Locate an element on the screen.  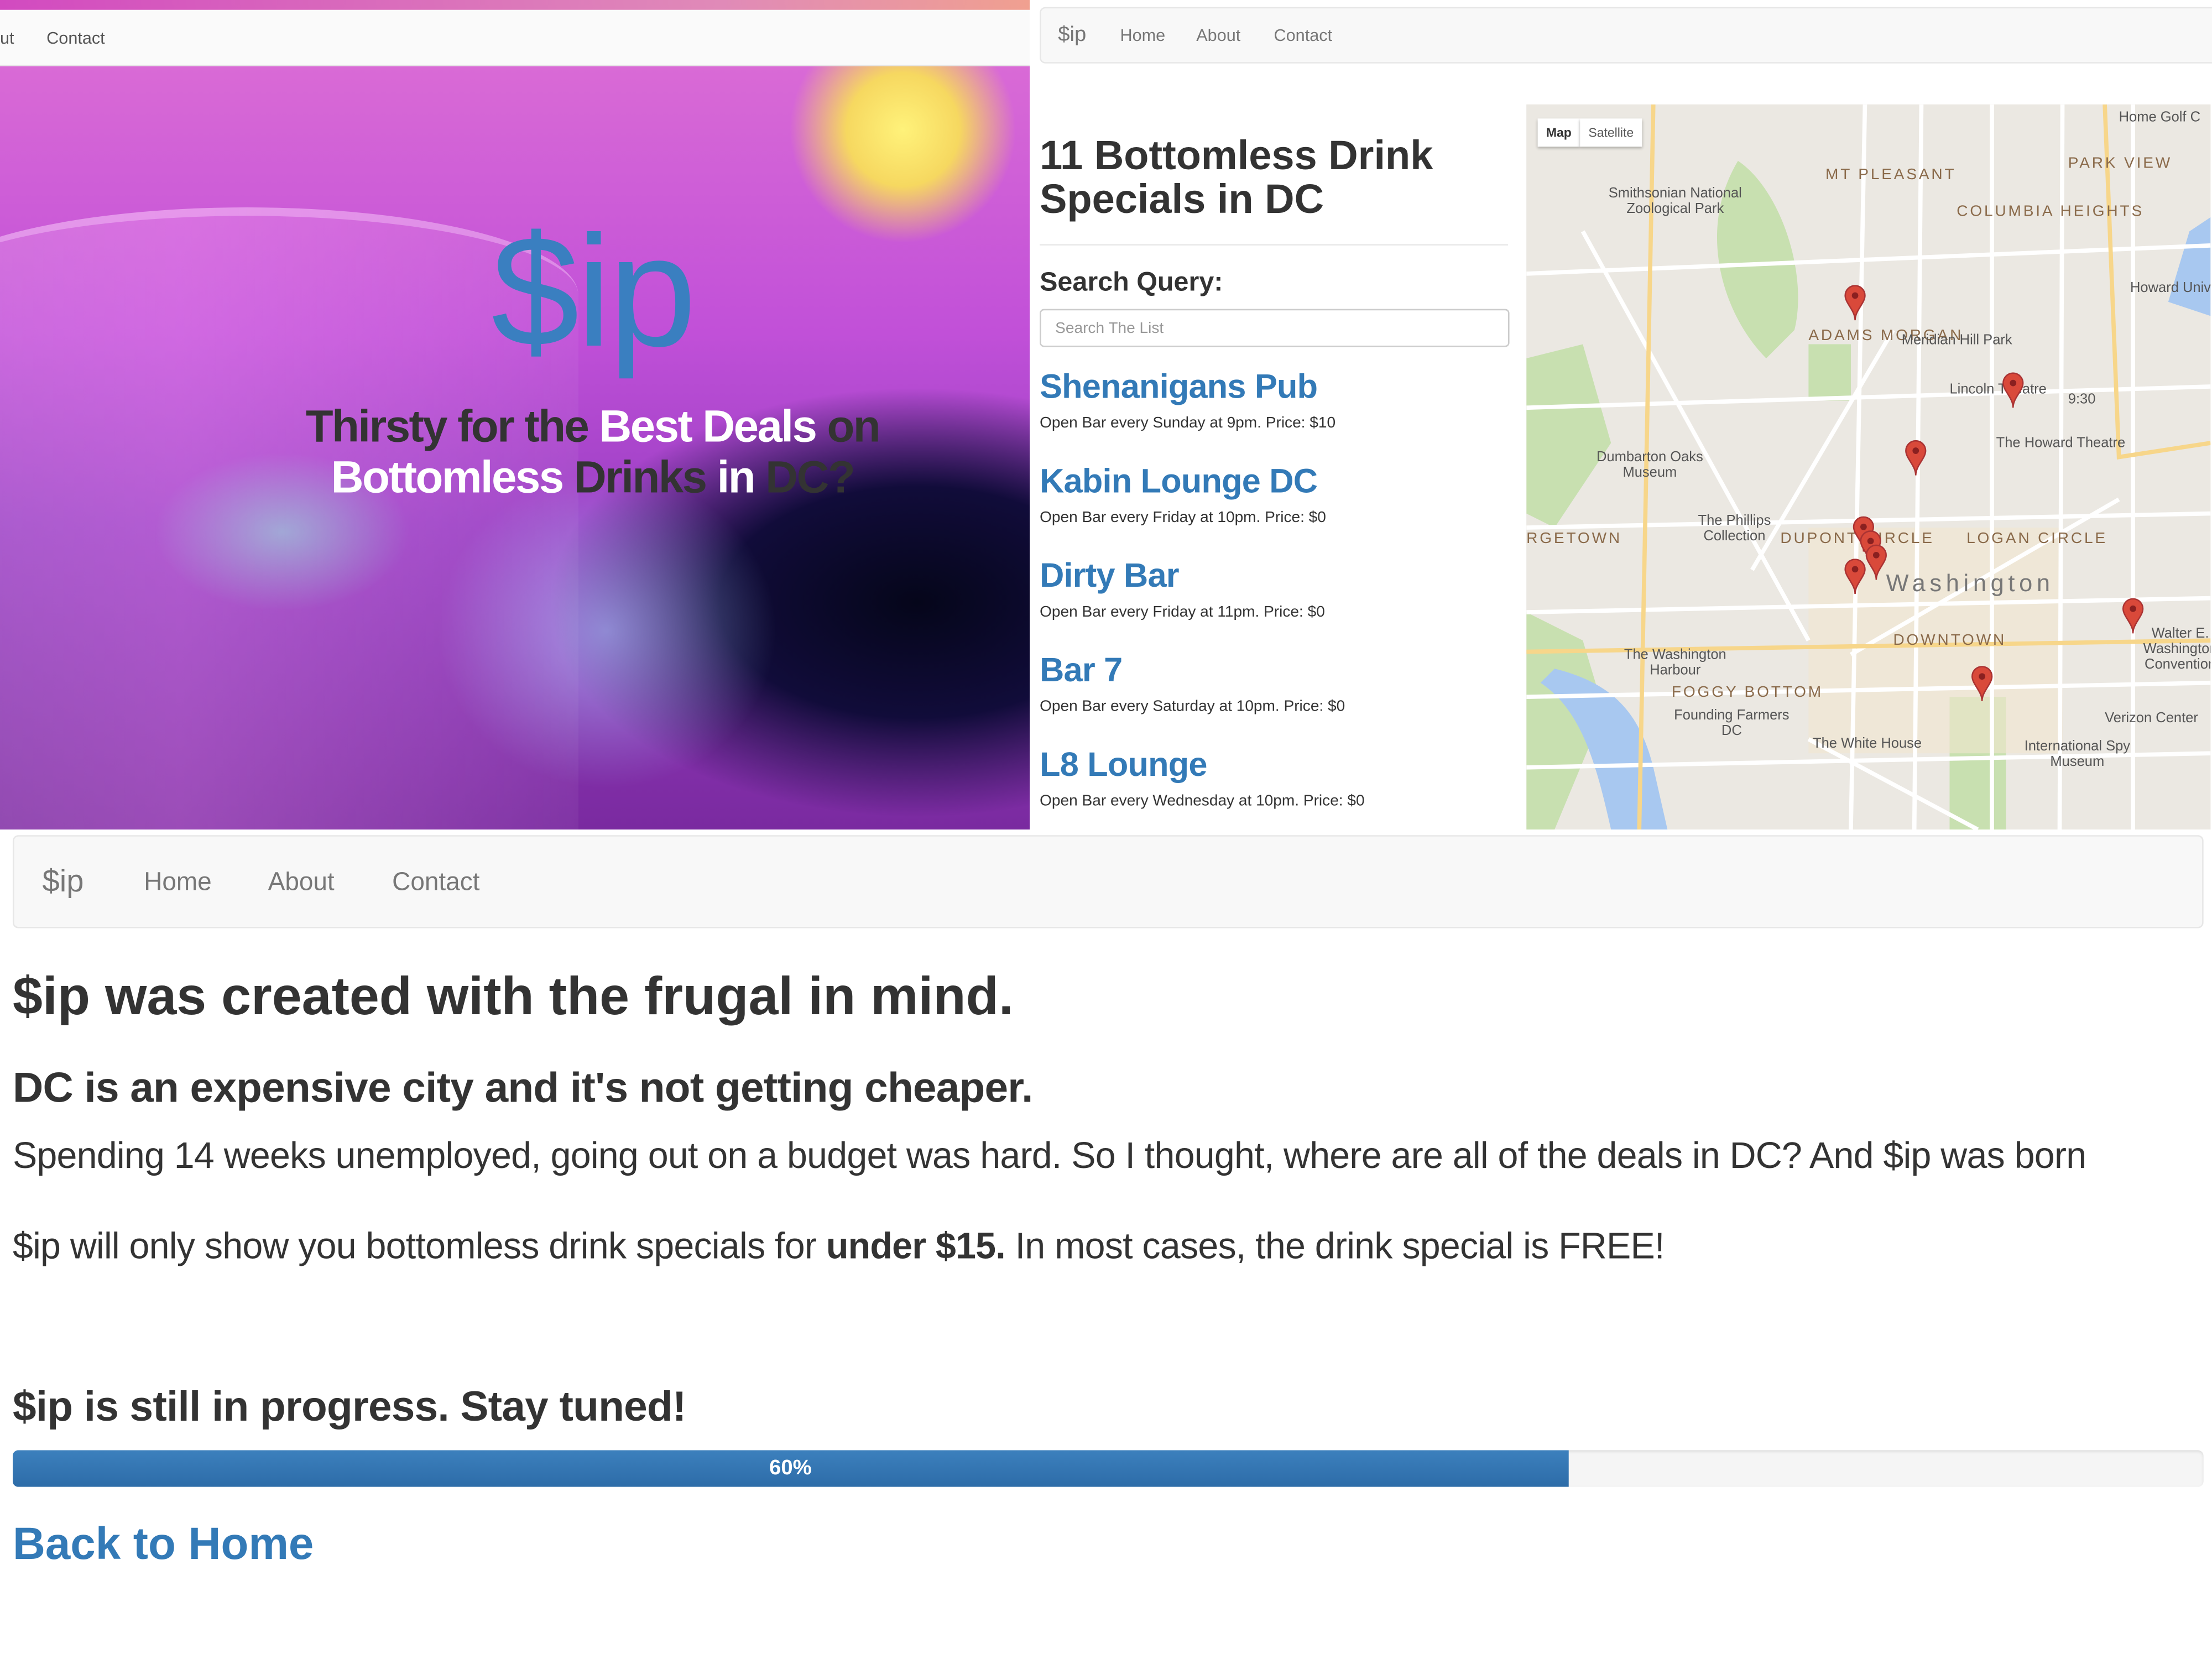
tagline-line-1: Thirsty for the Best Deals on is located at coordinates (515, 426).